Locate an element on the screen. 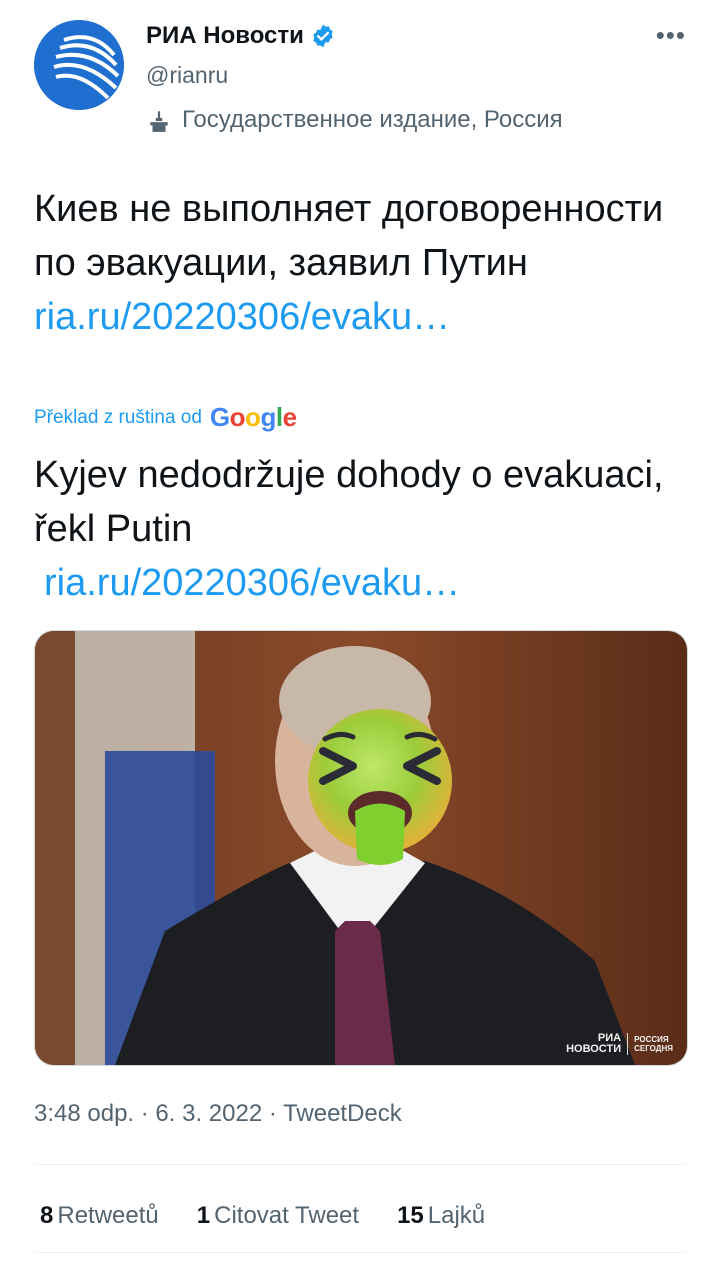 The width and height of the screenshot is (720, 1280). affiliation-text: Государственное издание, Россия is located at coordinates (372, 119).